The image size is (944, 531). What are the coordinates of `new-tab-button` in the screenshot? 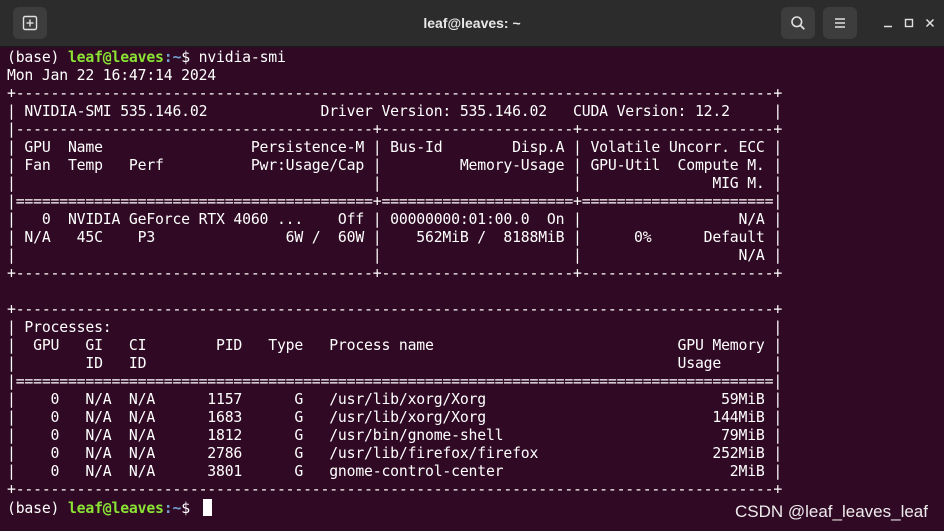 It's located at (30, 23).